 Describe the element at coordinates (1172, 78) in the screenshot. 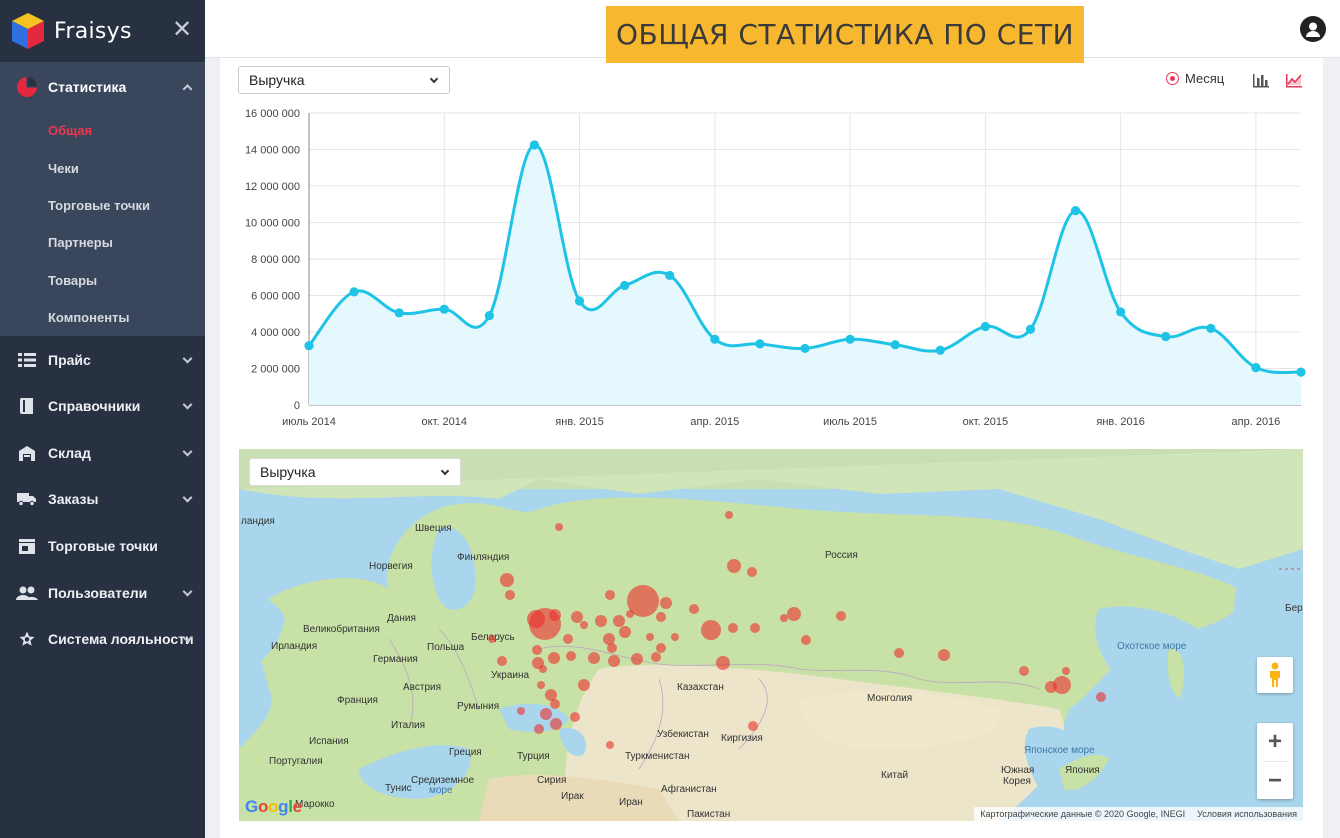

I see `radio-icon` at that location.